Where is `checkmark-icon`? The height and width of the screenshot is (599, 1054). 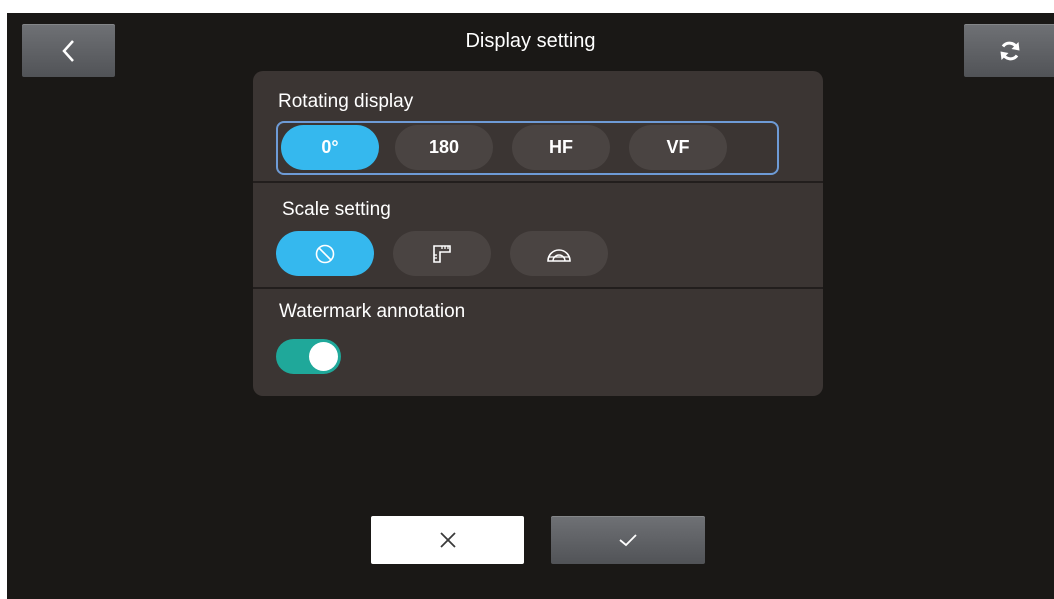
checkmark-icon is located at coordinates (628, 540).